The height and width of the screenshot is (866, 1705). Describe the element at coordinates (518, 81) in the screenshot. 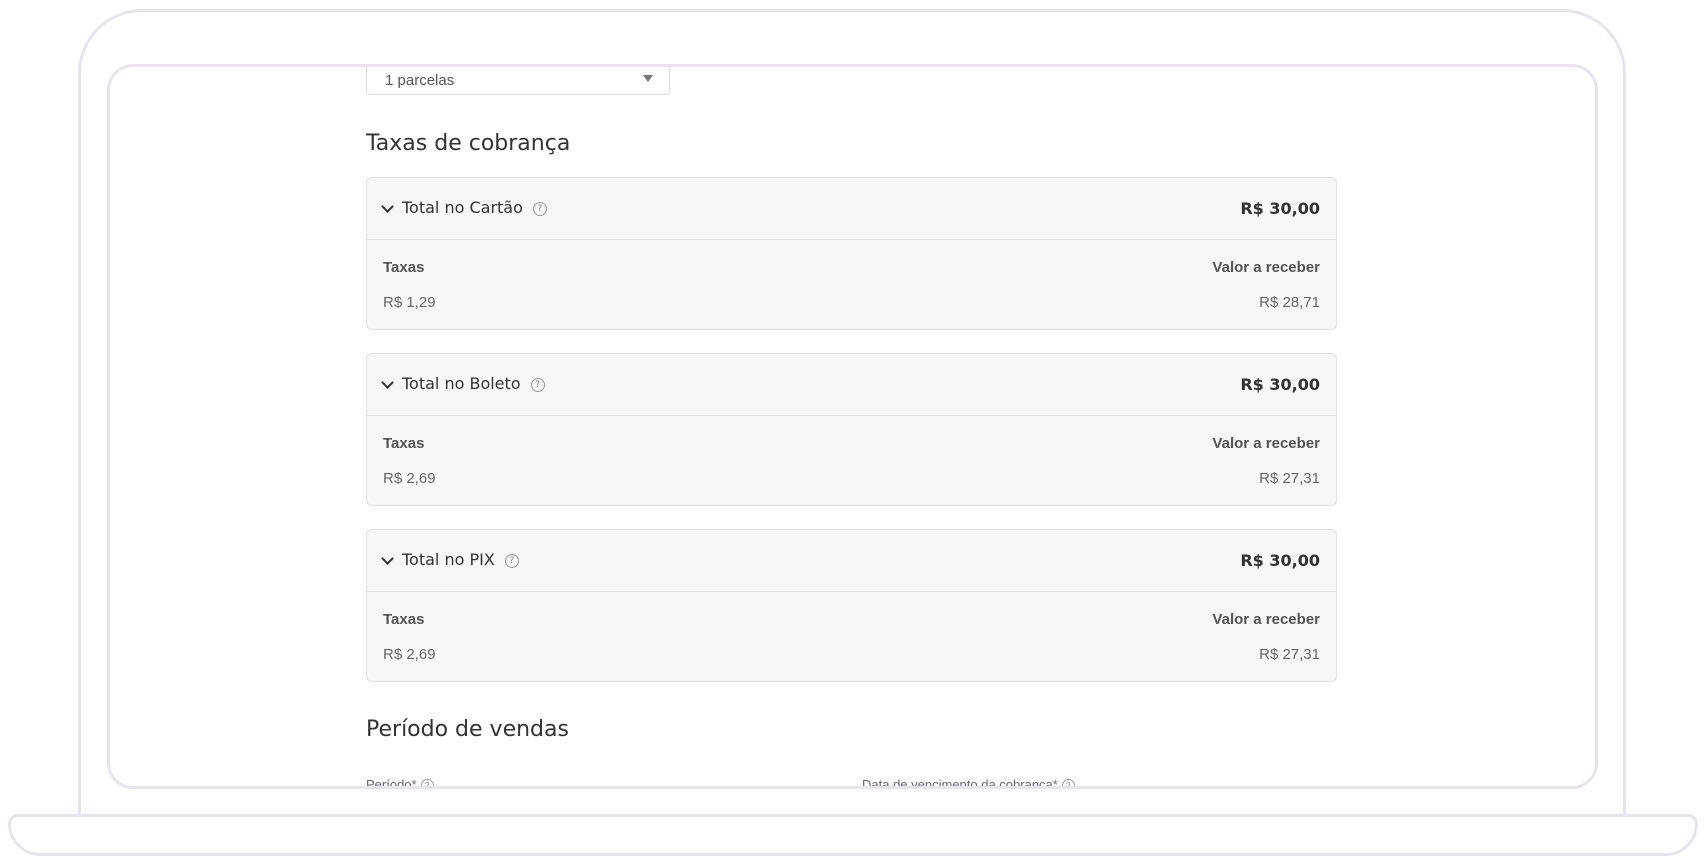

I see `installments-select: 1 parcelas` at that location.